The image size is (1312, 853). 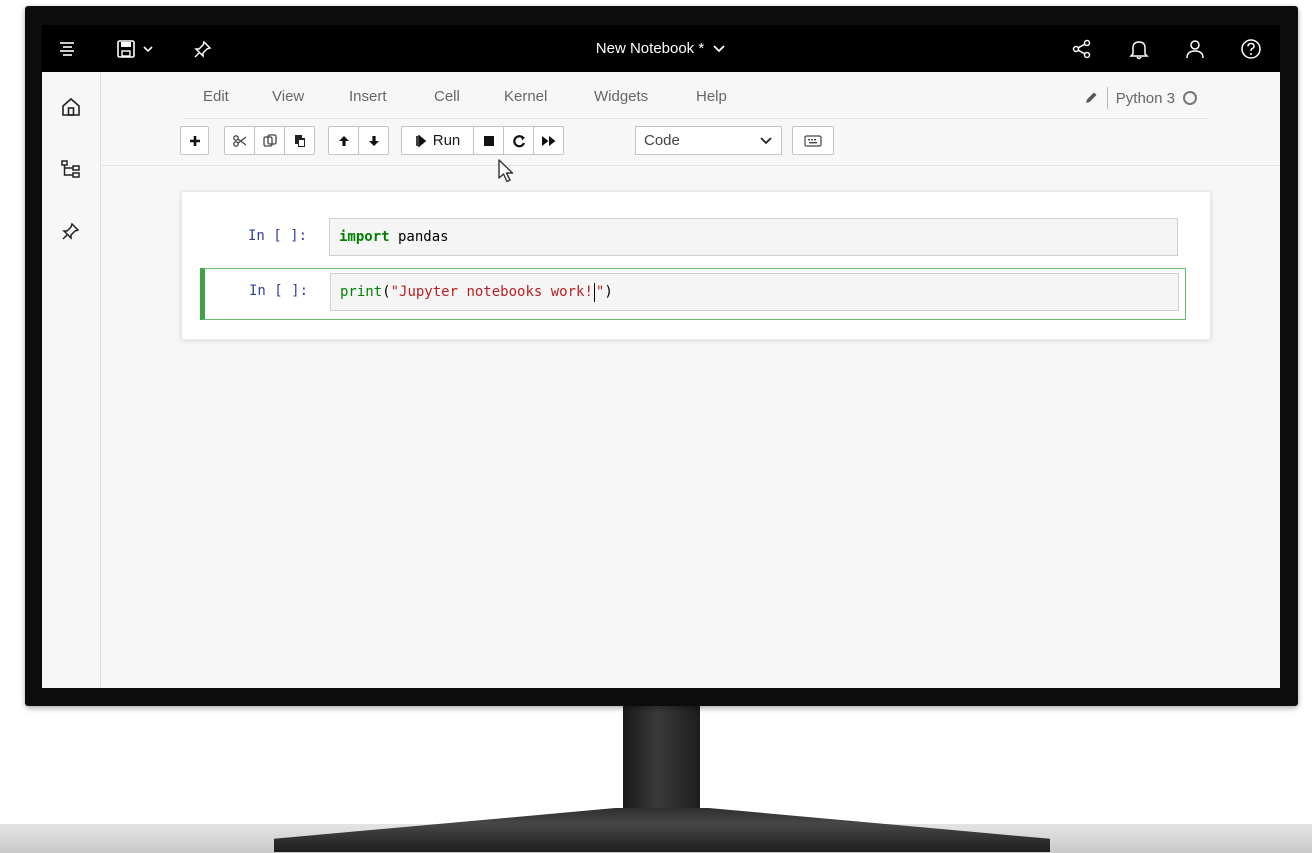 I want to click on plus-icon, so click(x=194, y=140).